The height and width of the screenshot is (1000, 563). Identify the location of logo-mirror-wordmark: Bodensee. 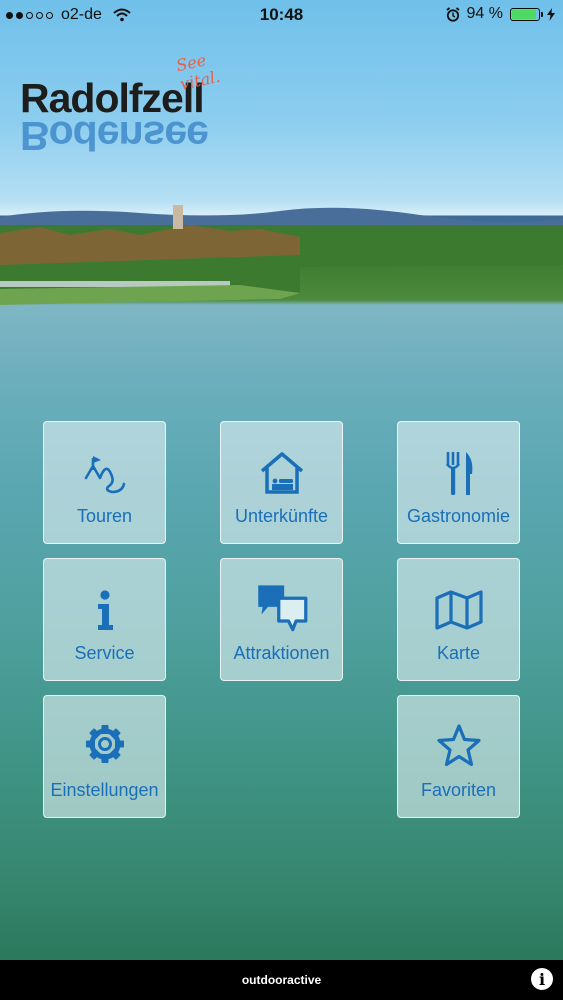
(114, 136).